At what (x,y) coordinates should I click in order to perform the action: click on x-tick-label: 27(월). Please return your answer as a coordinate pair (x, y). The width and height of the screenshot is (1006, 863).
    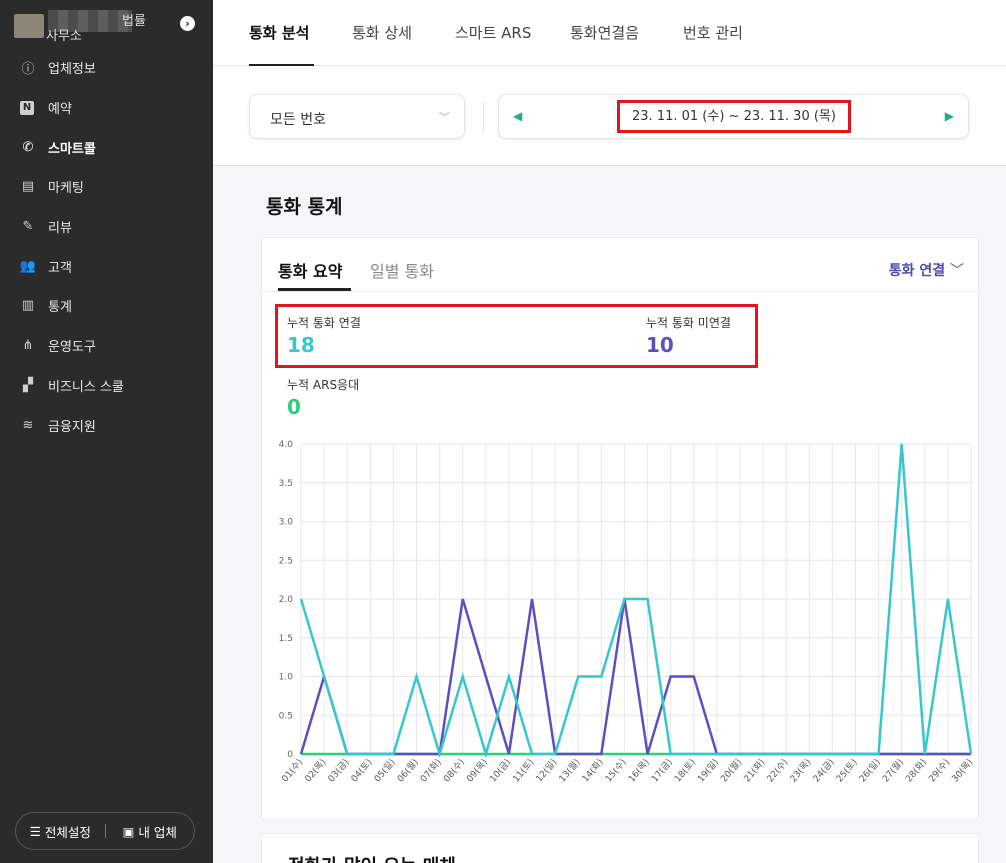
    Looking at the image, I should click on (893, 770).